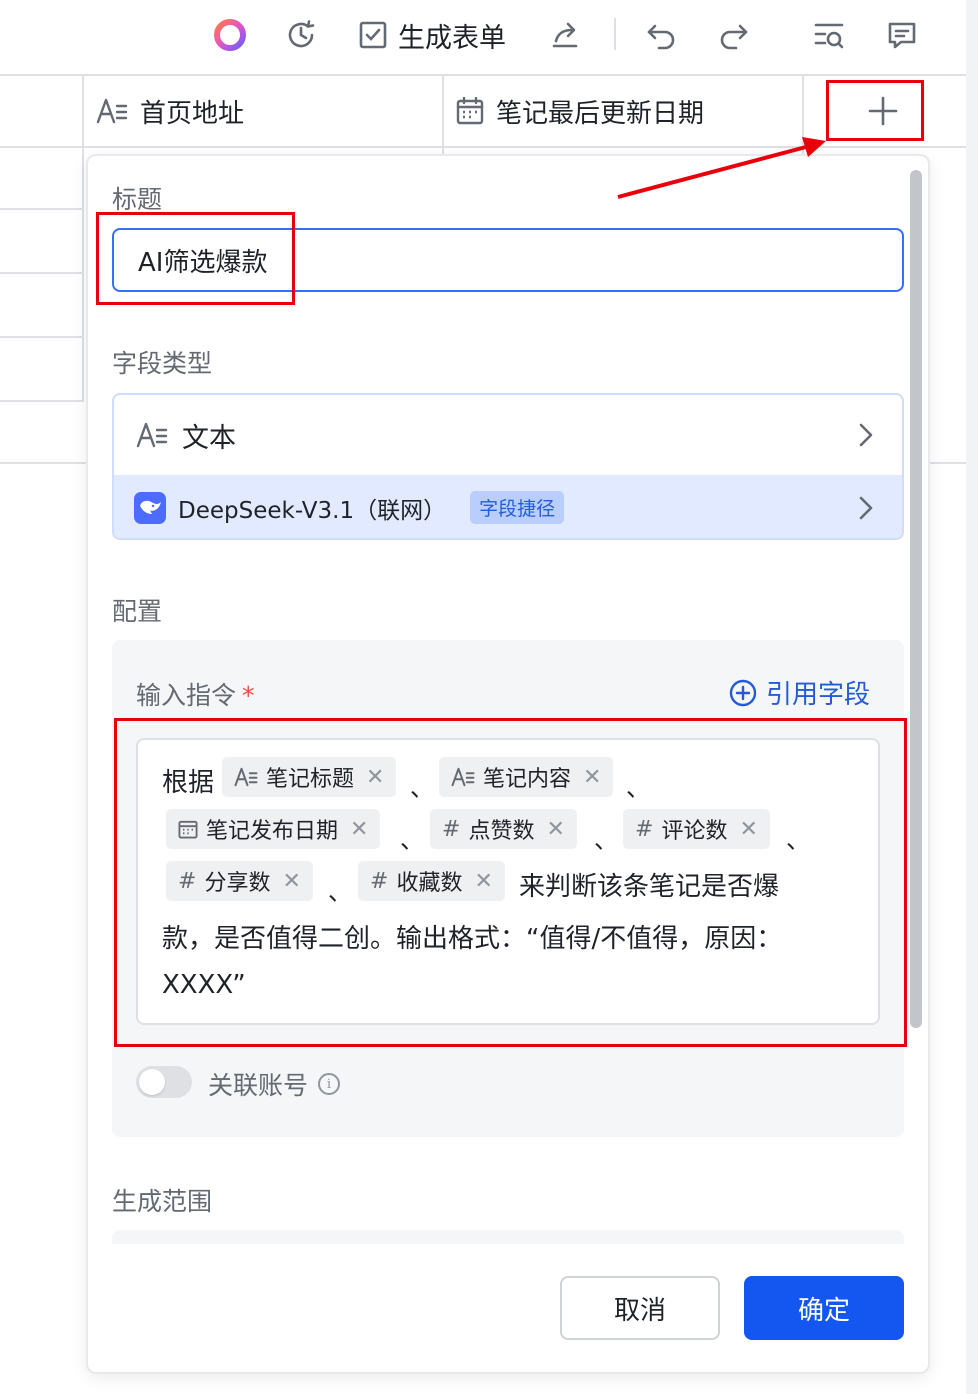  I want to click on generate-form-button: 生成表单, so click(432, 35).